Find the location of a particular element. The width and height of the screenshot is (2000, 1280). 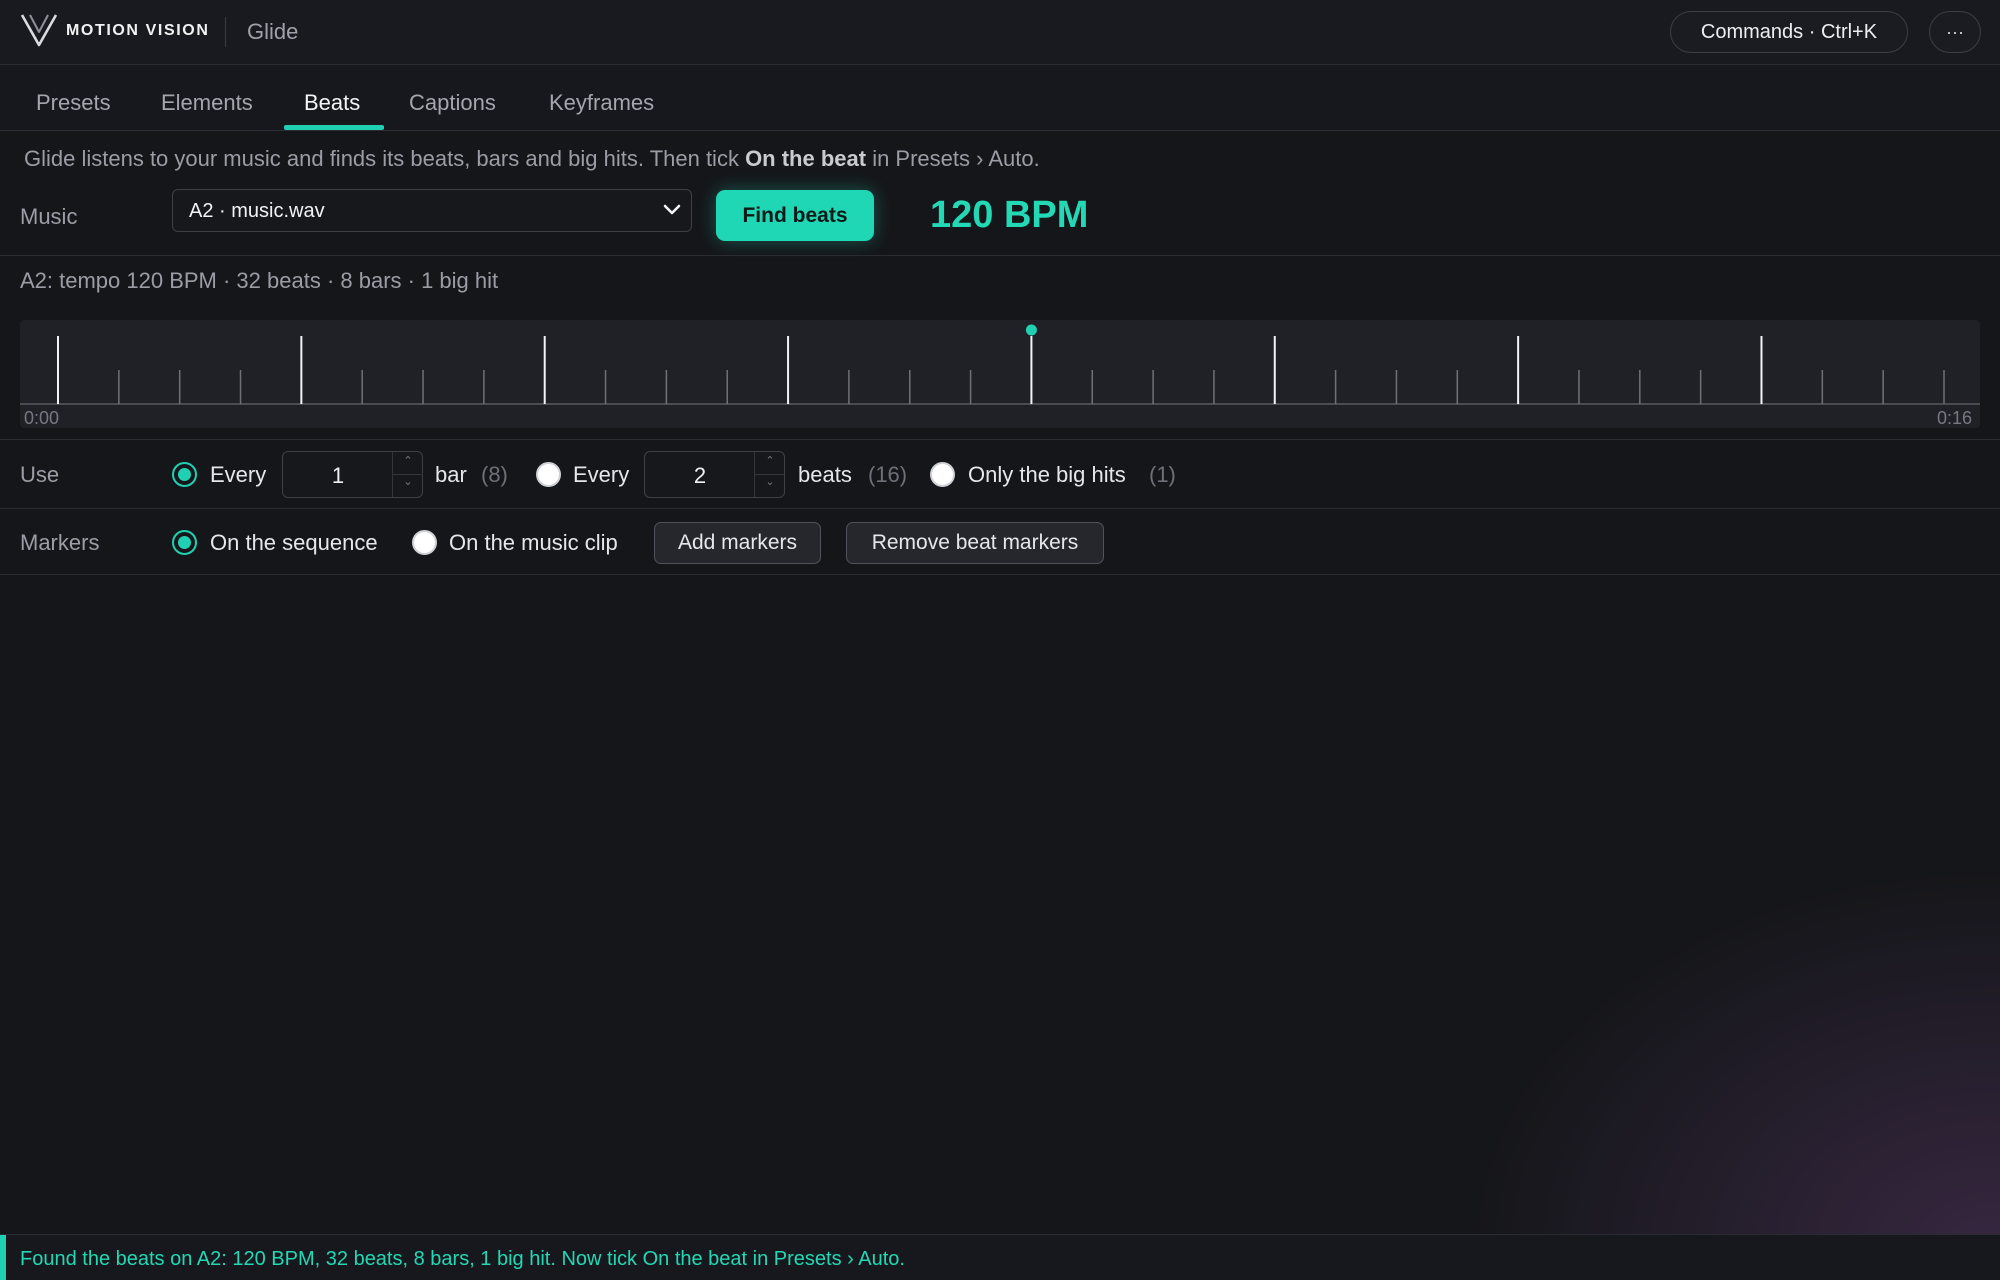

markers-on-clip-radio is located at coordinates (424, 542).